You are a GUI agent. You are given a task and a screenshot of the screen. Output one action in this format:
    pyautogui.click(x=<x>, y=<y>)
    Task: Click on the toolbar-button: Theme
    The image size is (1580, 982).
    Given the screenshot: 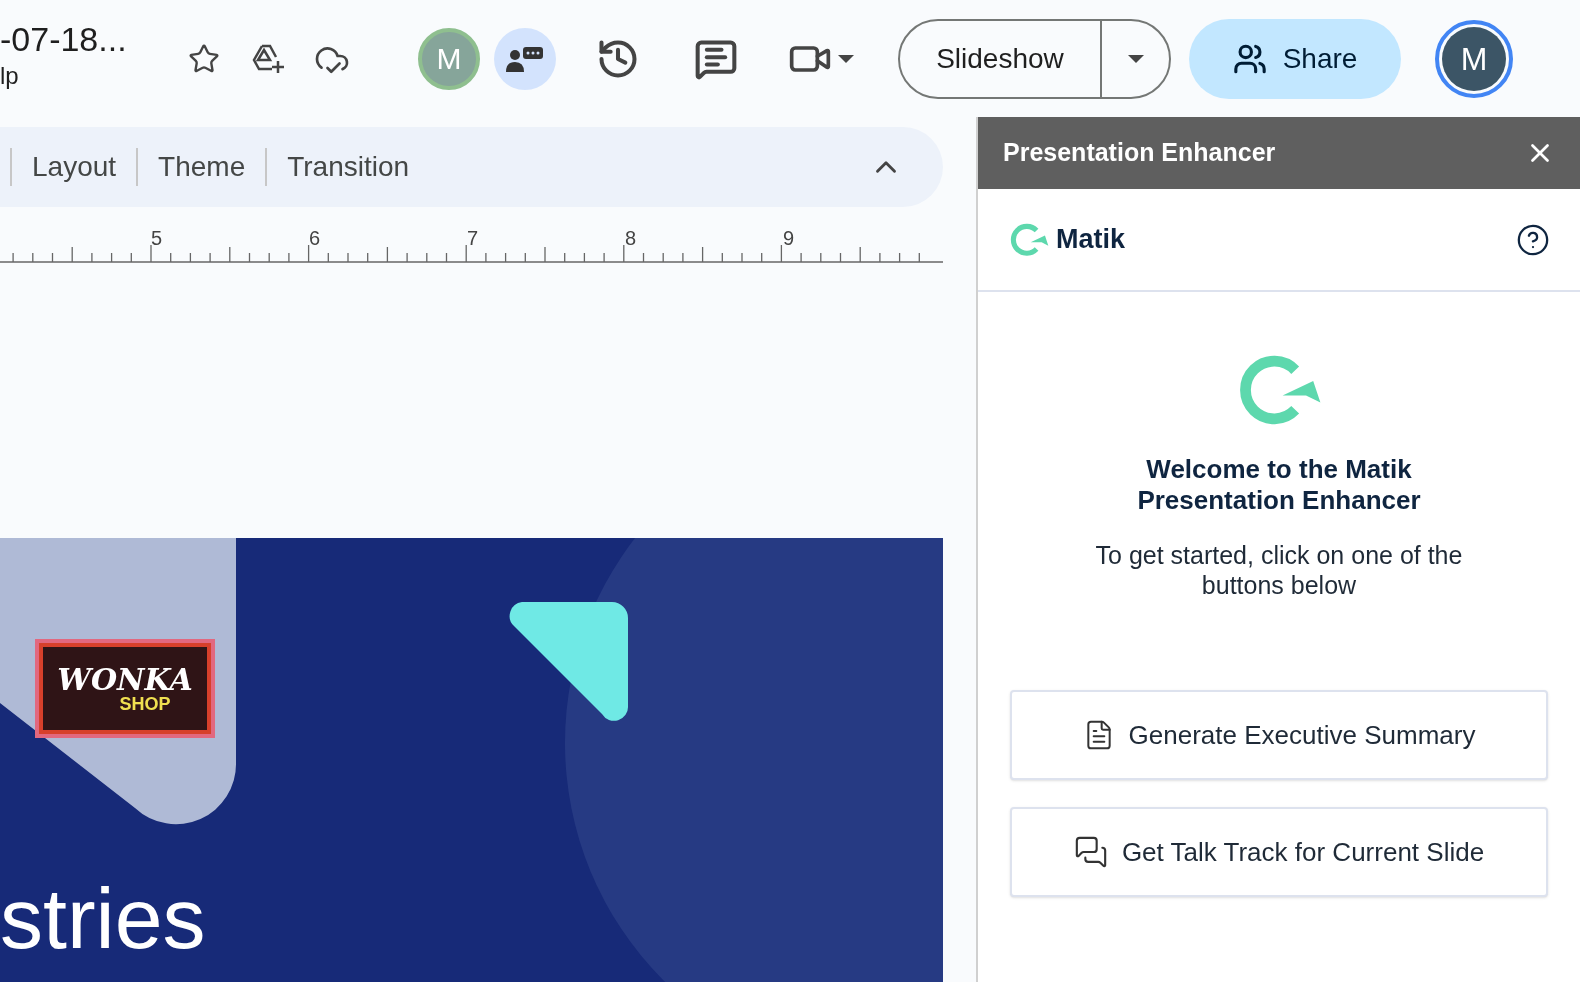 What is the action you would take?
    pyautogui.click(x=202, y=167)
    